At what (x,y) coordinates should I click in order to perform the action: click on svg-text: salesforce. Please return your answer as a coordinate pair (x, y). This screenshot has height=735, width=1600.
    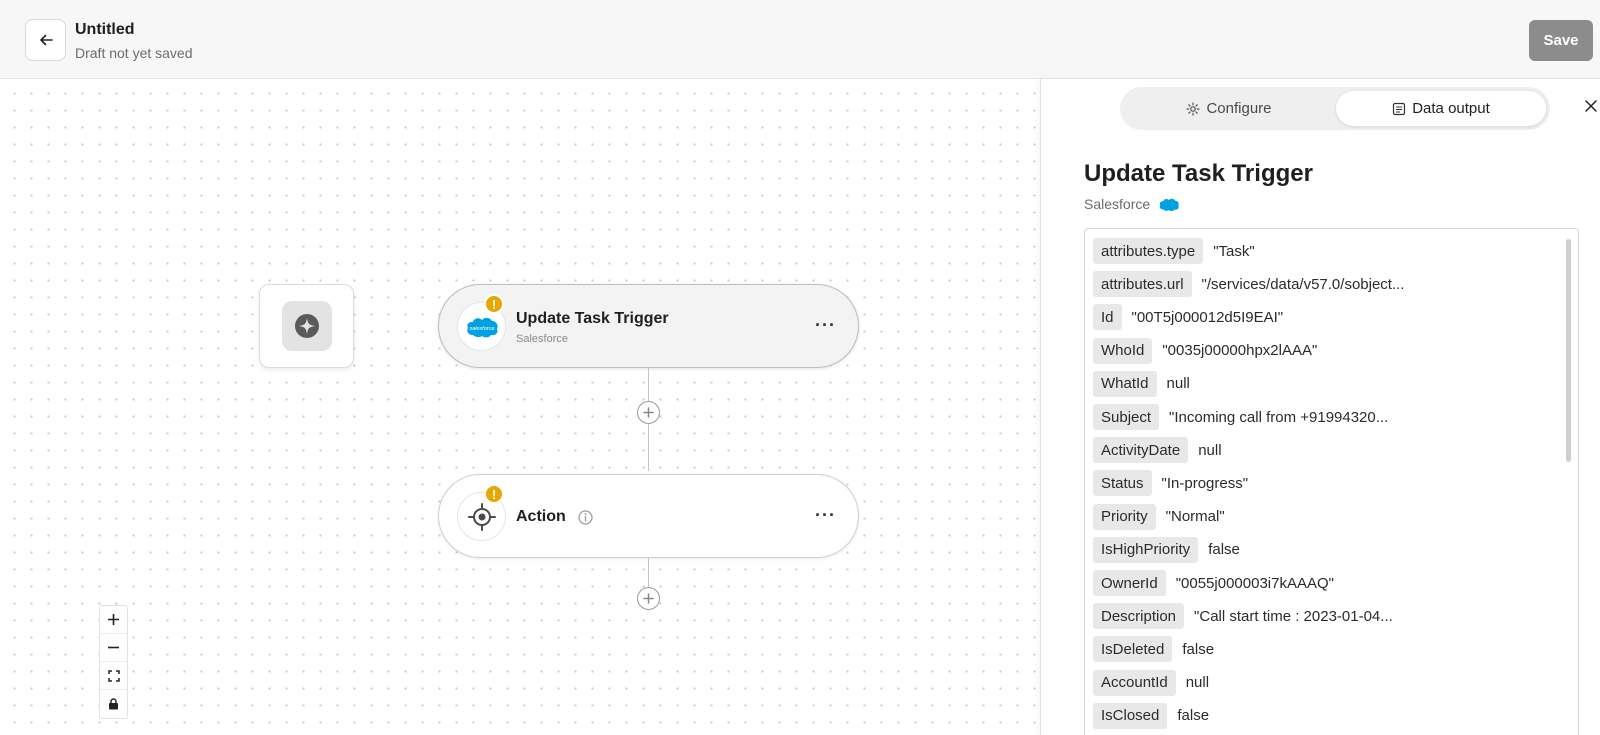
    Looking at the image, I should click on (481, 329).